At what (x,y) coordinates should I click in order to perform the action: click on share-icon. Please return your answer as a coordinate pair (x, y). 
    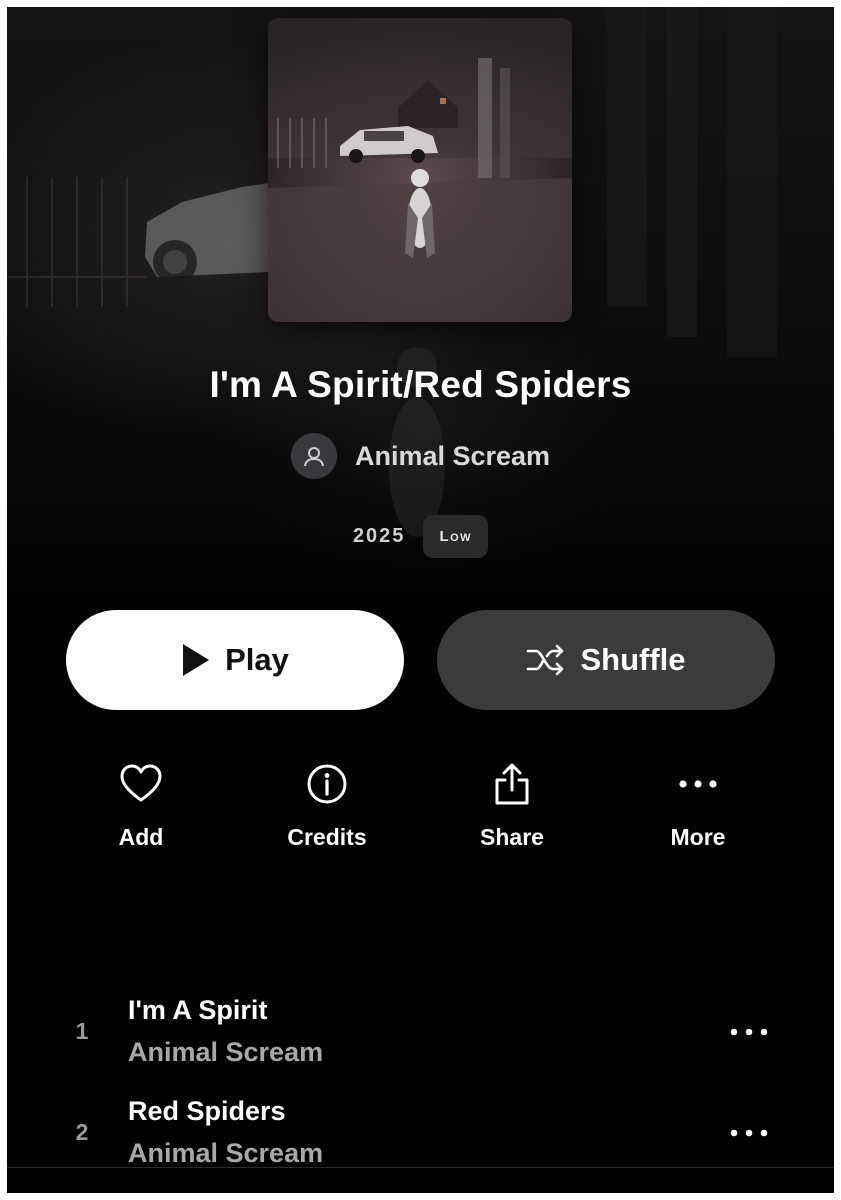
    Looking at the image, I should click on (512, 784).